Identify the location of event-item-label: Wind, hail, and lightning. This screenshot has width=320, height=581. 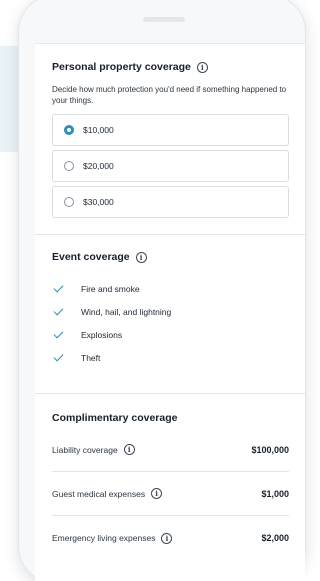
(126, 311).